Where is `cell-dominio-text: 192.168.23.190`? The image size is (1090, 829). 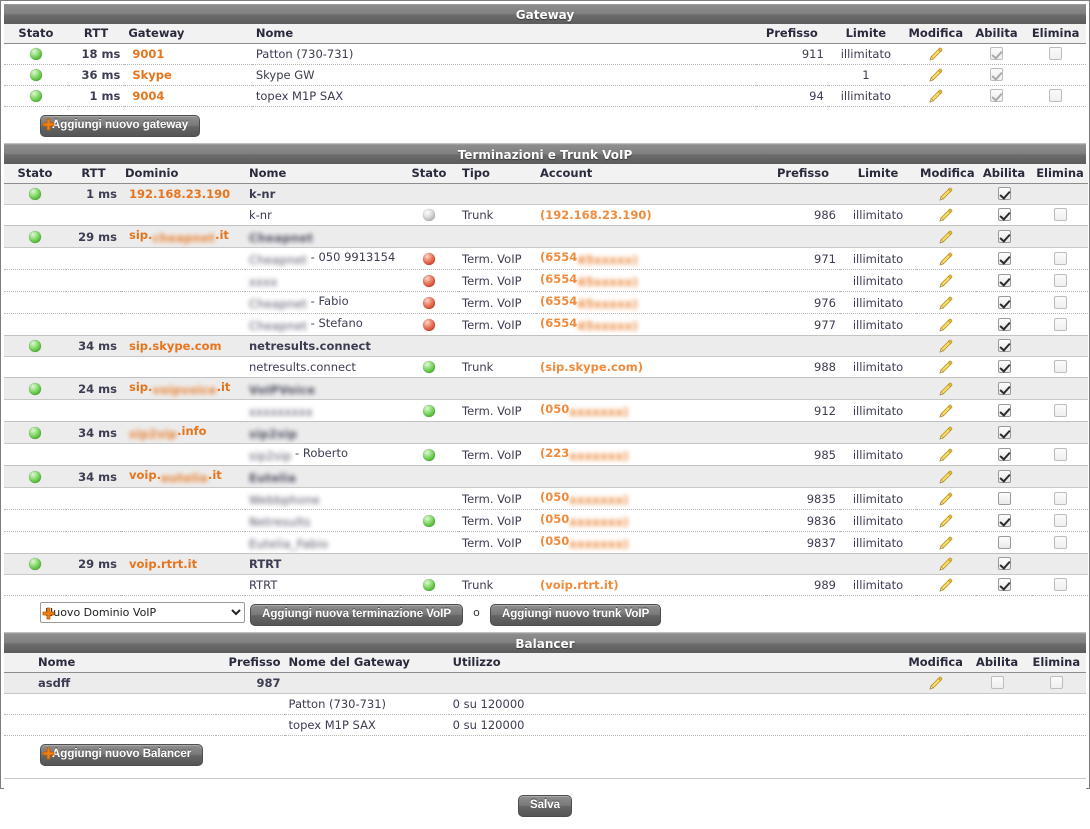 cell-dominio-text: 192.168.23.190 is located at coordinates (179, 194).